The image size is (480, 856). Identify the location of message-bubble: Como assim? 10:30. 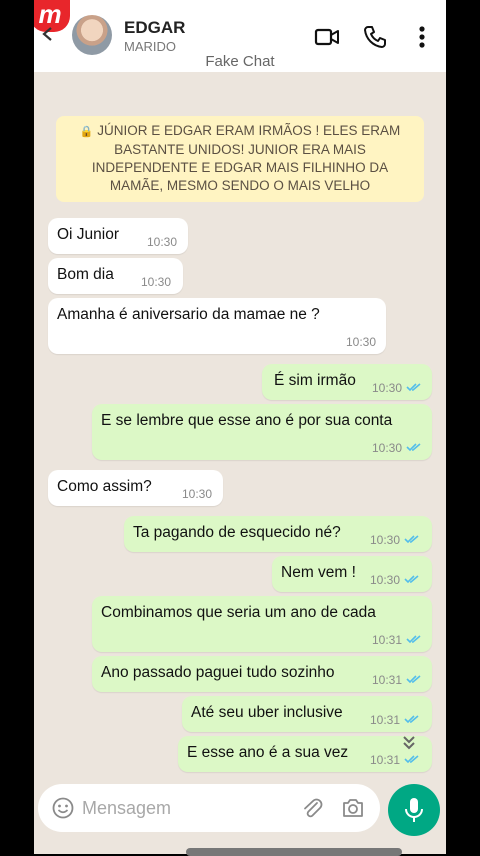
(135, 488).